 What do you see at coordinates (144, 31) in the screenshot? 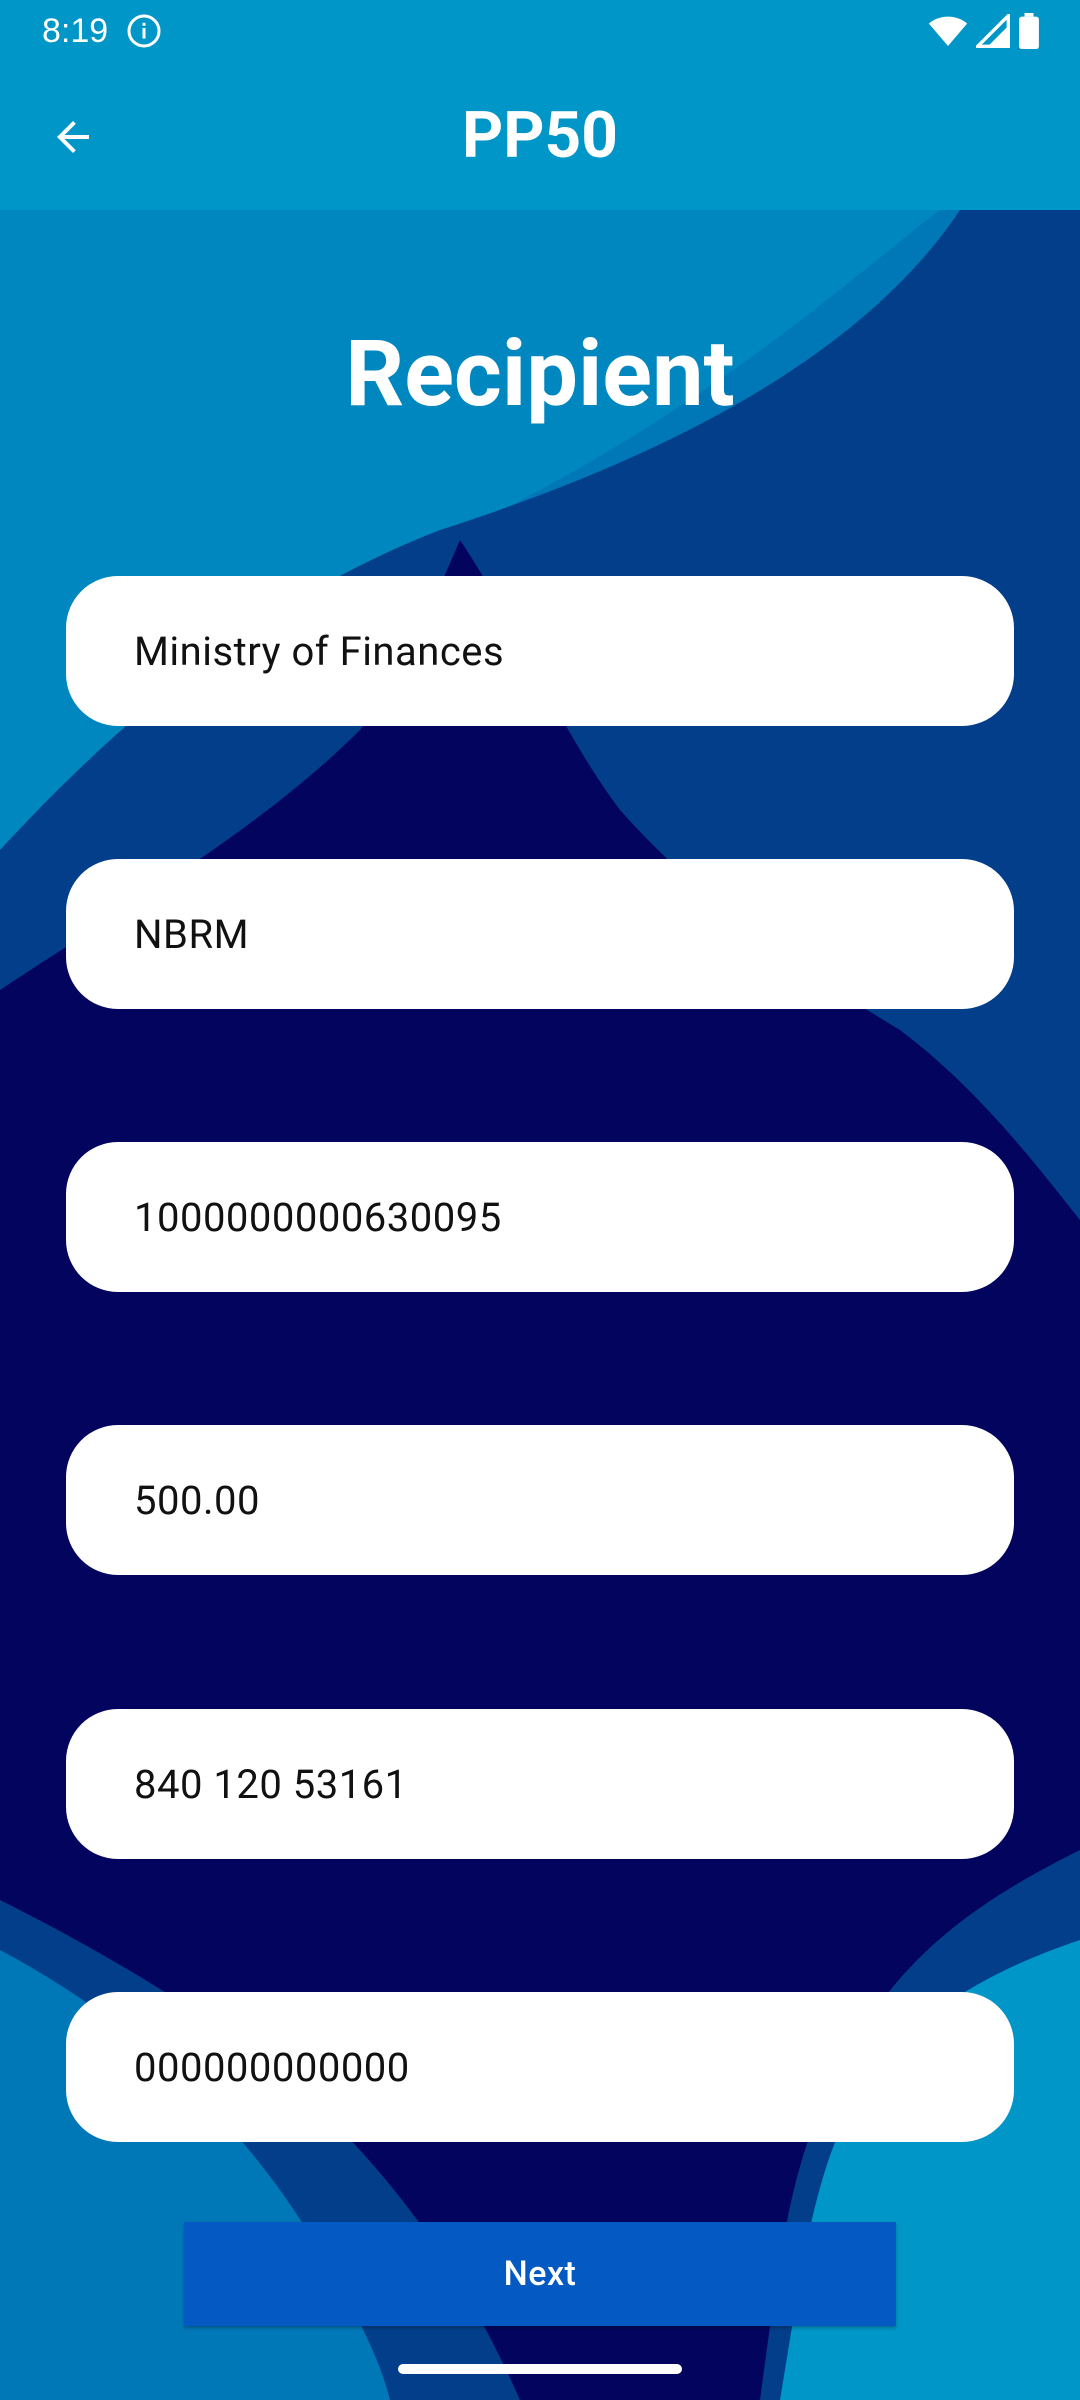
I see `info-icon` at bounding box center [144, 31].